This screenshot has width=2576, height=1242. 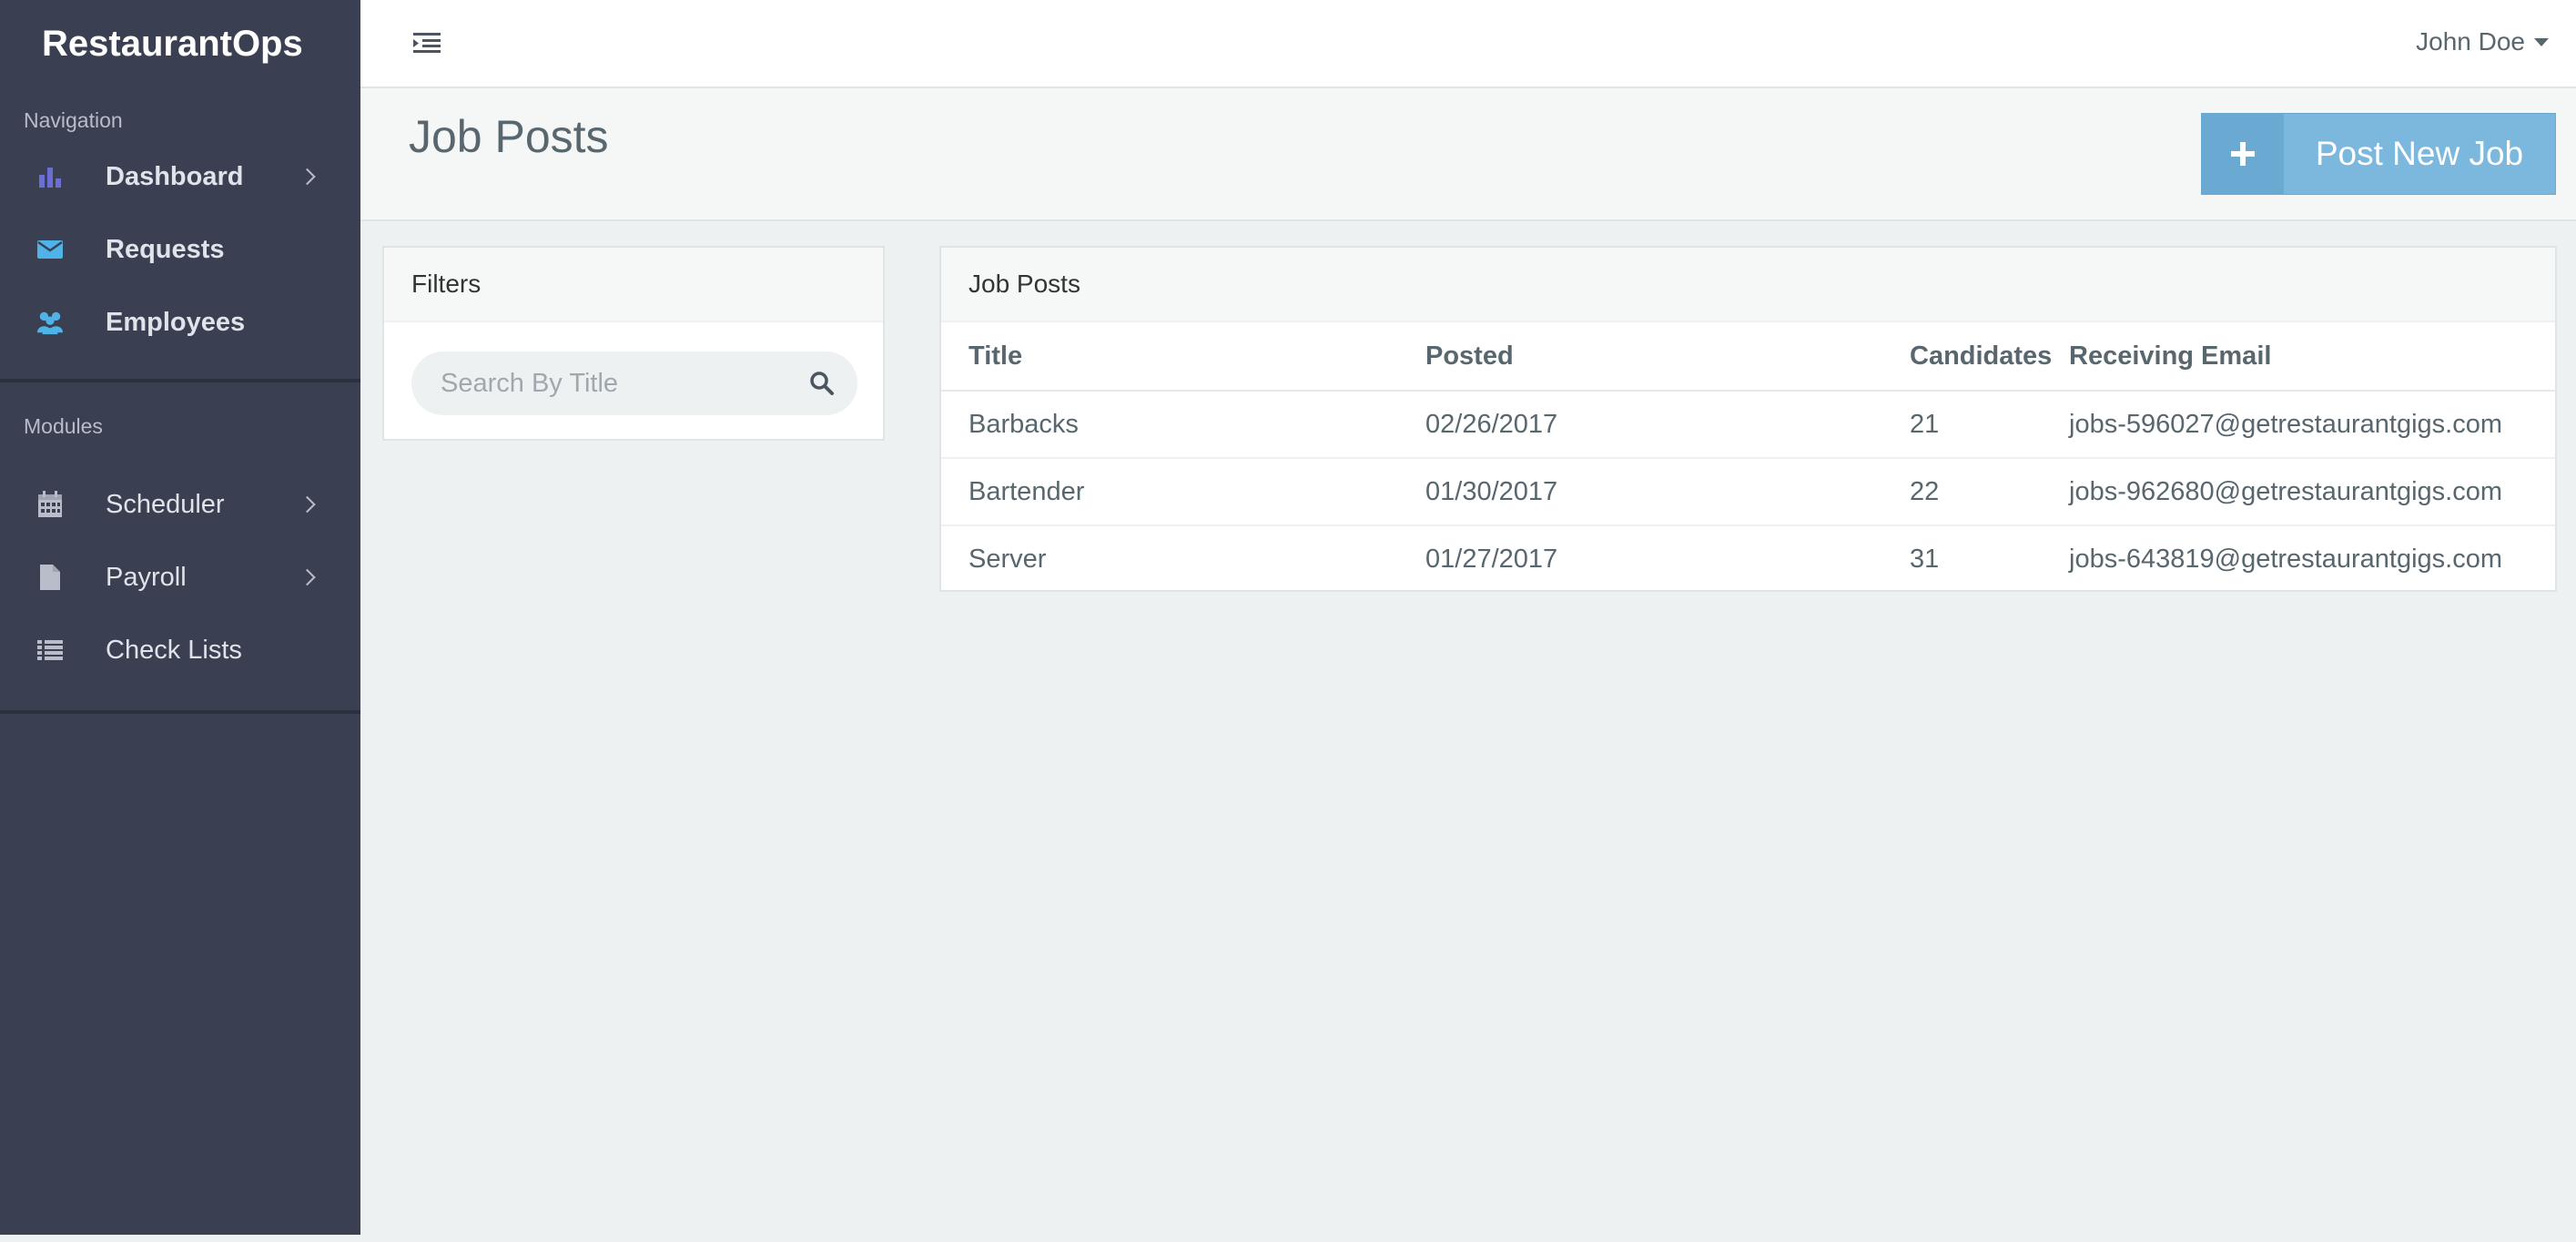 I want to click on job-email: jobs-962680@getrestaurantgigs.com, so click(x=2312, y=492).